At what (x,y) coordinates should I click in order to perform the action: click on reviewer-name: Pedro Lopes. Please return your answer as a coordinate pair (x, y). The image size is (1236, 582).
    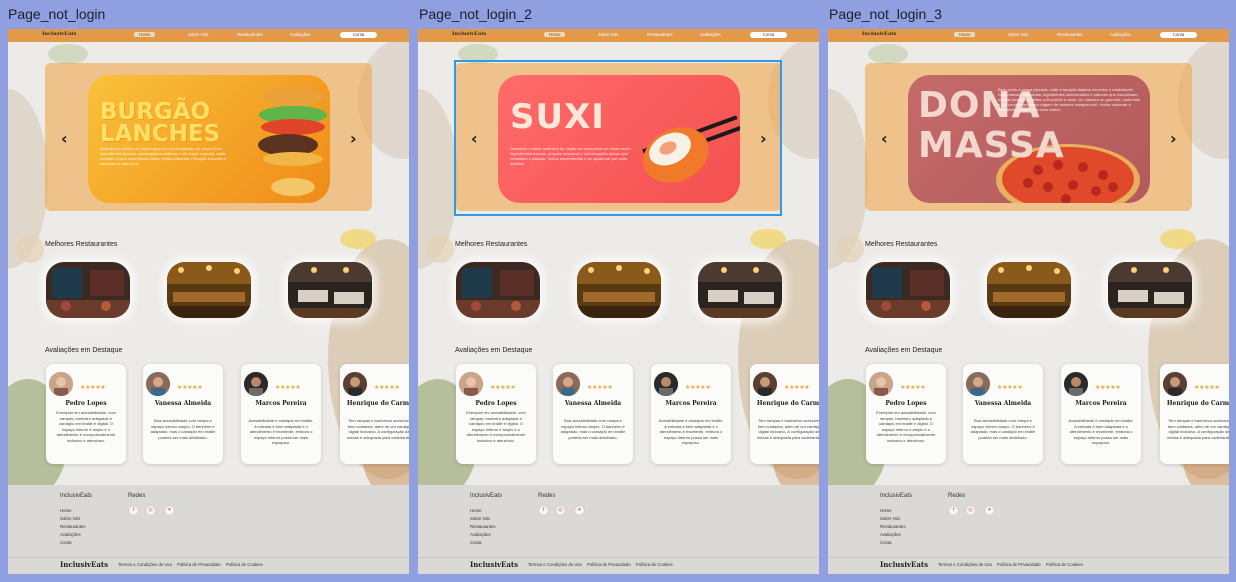
    Looking at the image, I should click on (906, 403).